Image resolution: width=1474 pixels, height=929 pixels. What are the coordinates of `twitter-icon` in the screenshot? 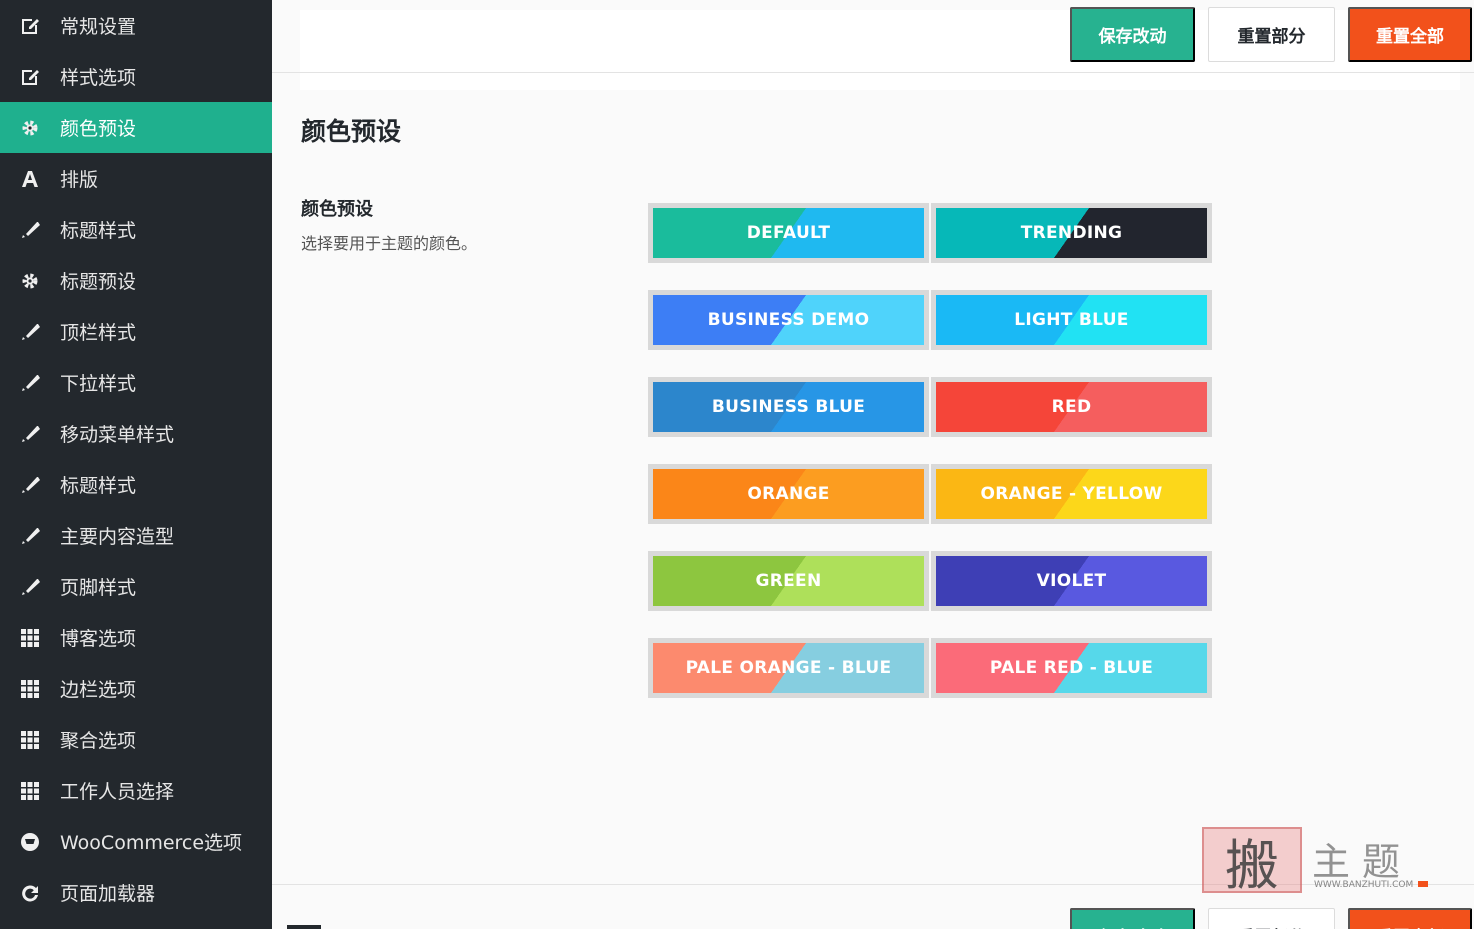 It's located at (360, 925).